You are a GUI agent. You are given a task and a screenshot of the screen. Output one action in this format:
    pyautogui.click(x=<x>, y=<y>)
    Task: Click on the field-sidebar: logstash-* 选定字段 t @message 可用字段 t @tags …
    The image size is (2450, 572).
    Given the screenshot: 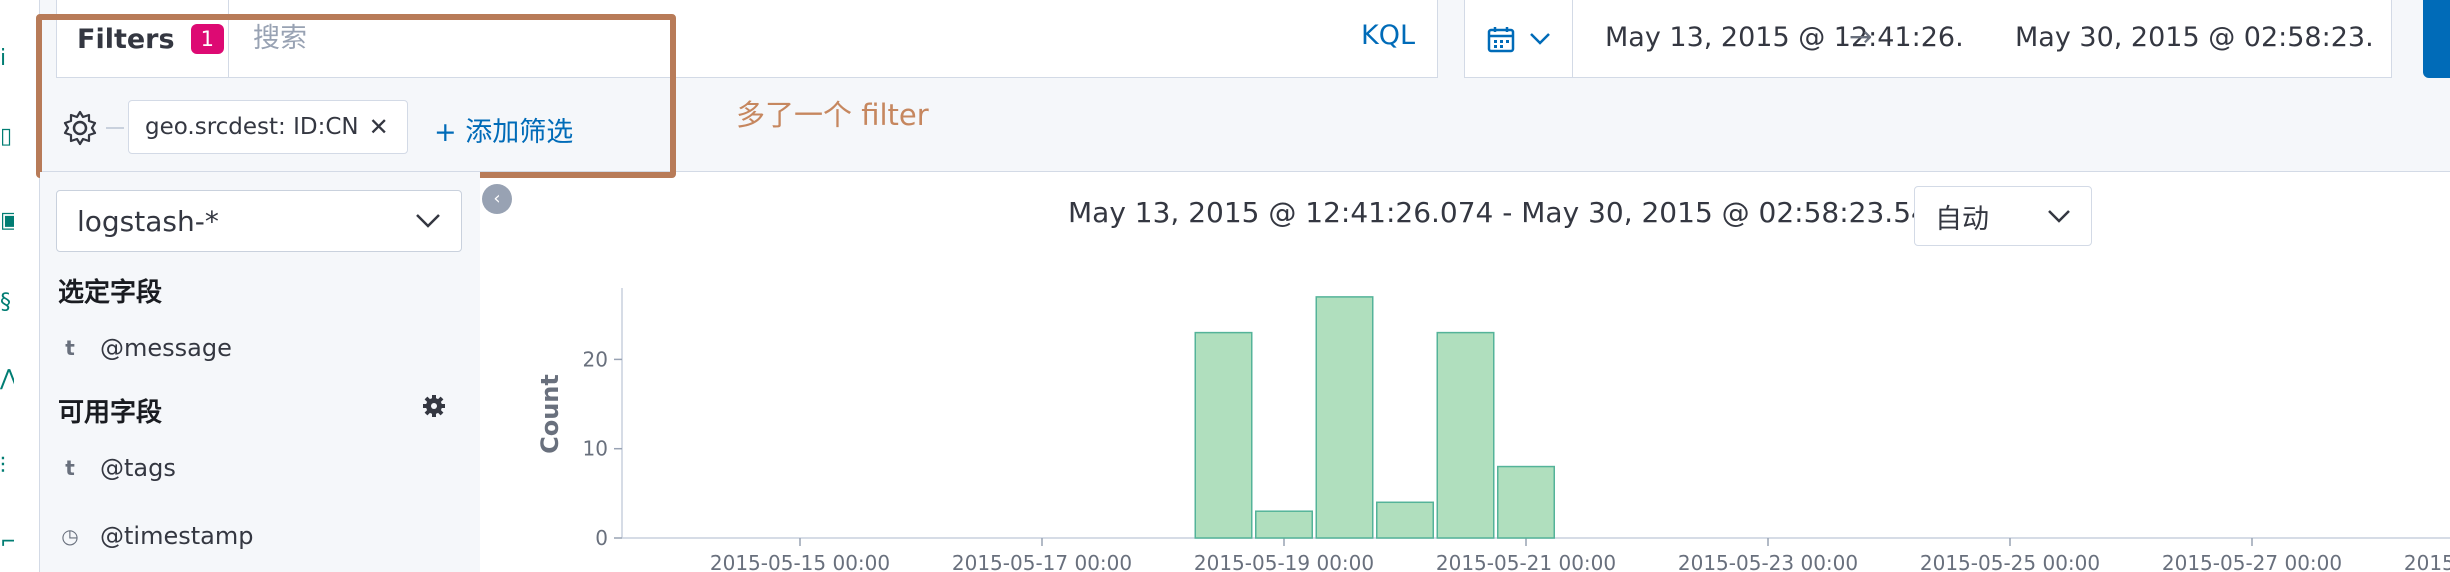 What is the action you would take?
    pyautogui.click(x=260, y=372)
    